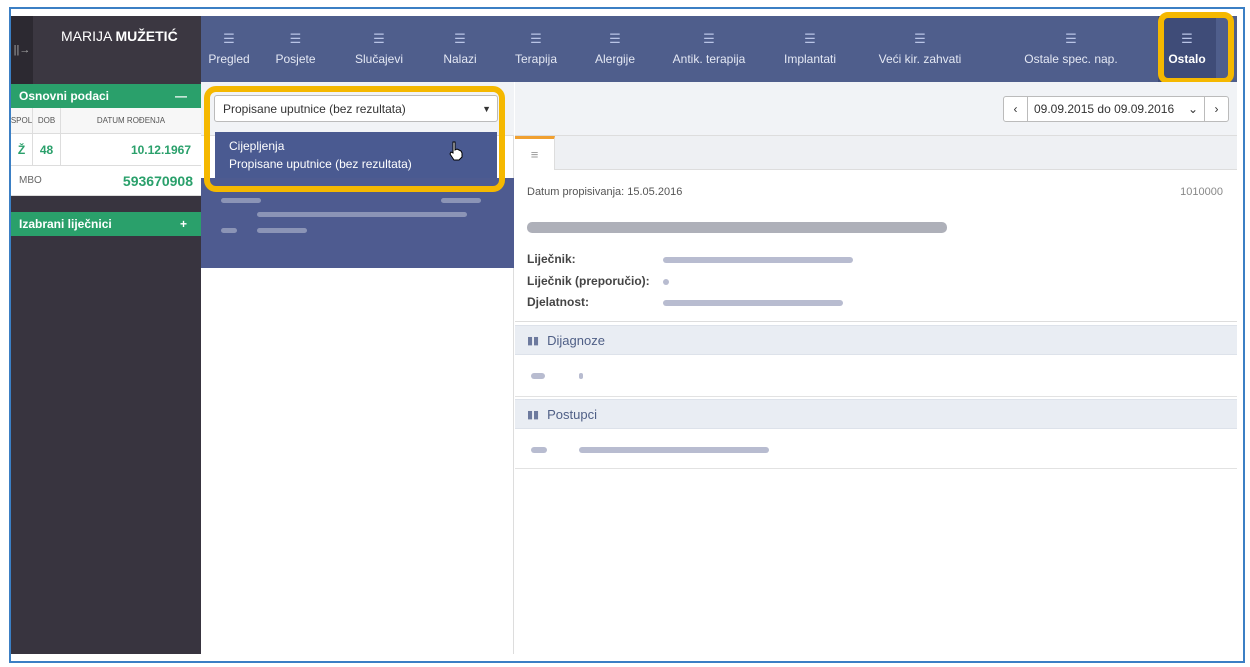 This screenshot has height=667, width=1250. What do you see at coordinates (1071, 59) in the screenshot?
I see `nav-label: Ostale spec. nap.` at bounding box center [1071, 59].